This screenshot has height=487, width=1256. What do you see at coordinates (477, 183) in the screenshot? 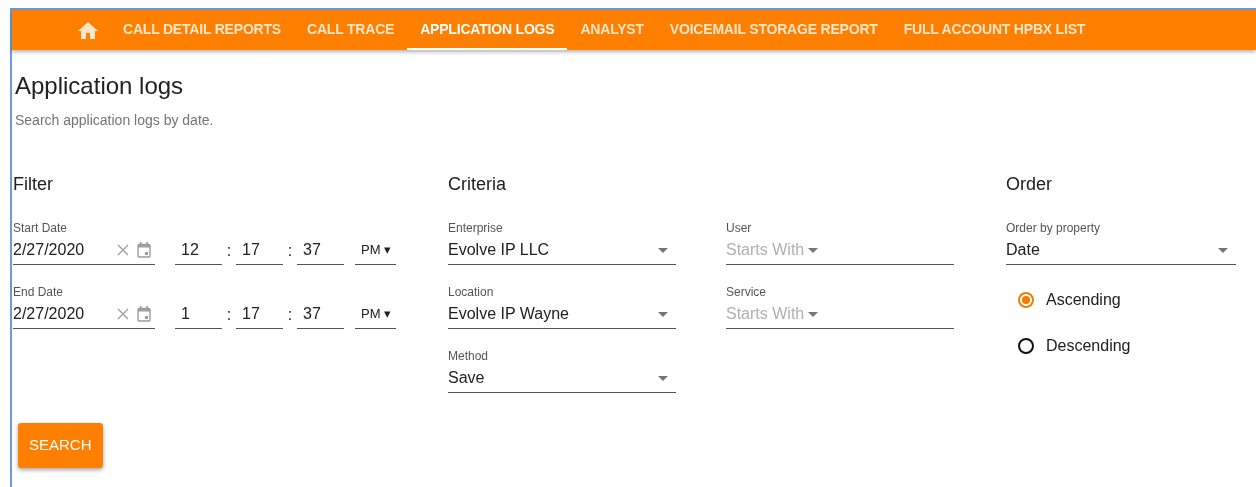
I see `section-heading: Criteria` at bounding box center [477, 183].